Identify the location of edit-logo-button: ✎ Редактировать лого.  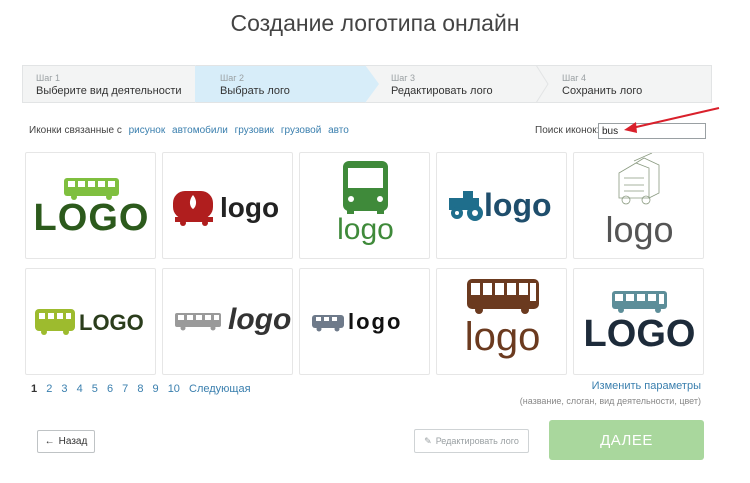
(471, 441).